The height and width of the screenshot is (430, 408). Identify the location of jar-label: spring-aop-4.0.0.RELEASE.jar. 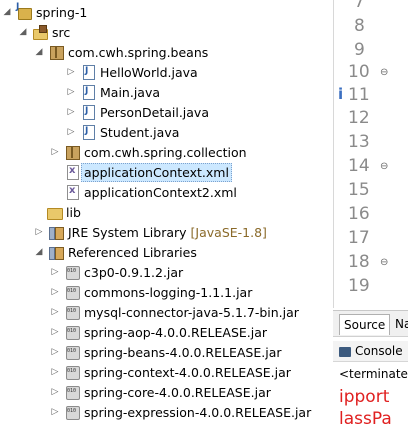
(176, 332).